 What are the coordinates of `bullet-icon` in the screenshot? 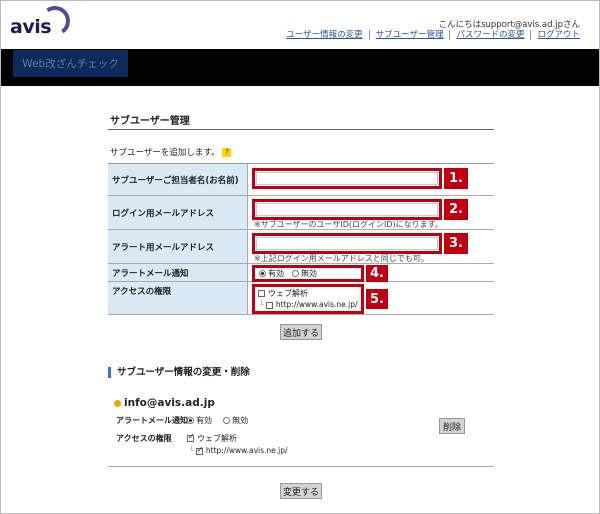 It's located at (117, 403).